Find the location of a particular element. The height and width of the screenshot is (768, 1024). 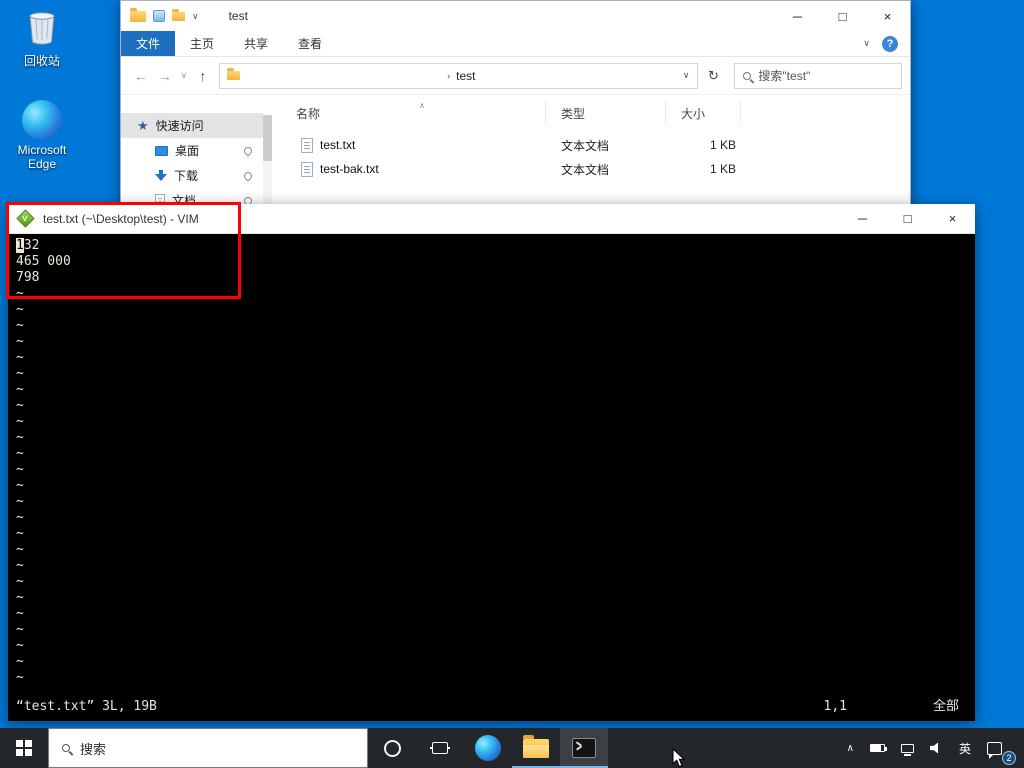

system-tray: ∧ 英 2 is located at coordinates (931, 748).